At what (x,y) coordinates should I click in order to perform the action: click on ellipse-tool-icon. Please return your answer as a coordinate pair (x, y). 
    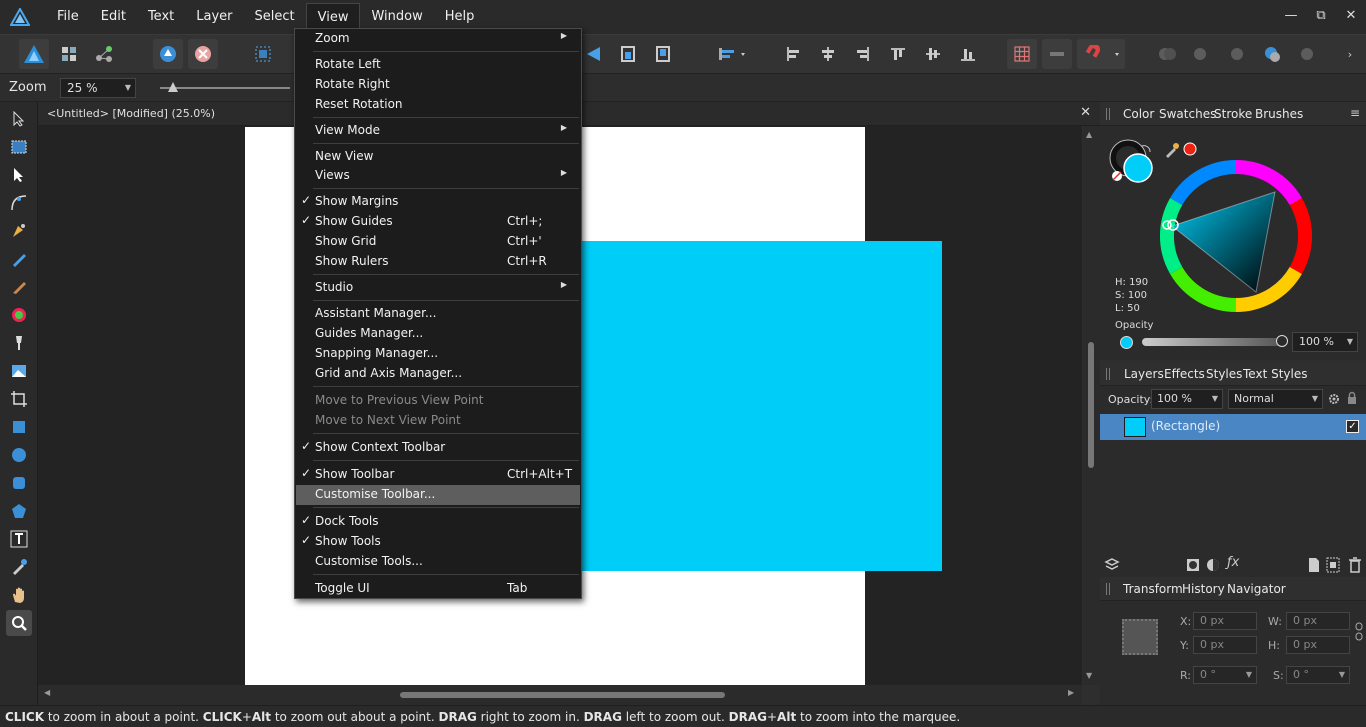
    Looking at the image, I should click on (19, 455).